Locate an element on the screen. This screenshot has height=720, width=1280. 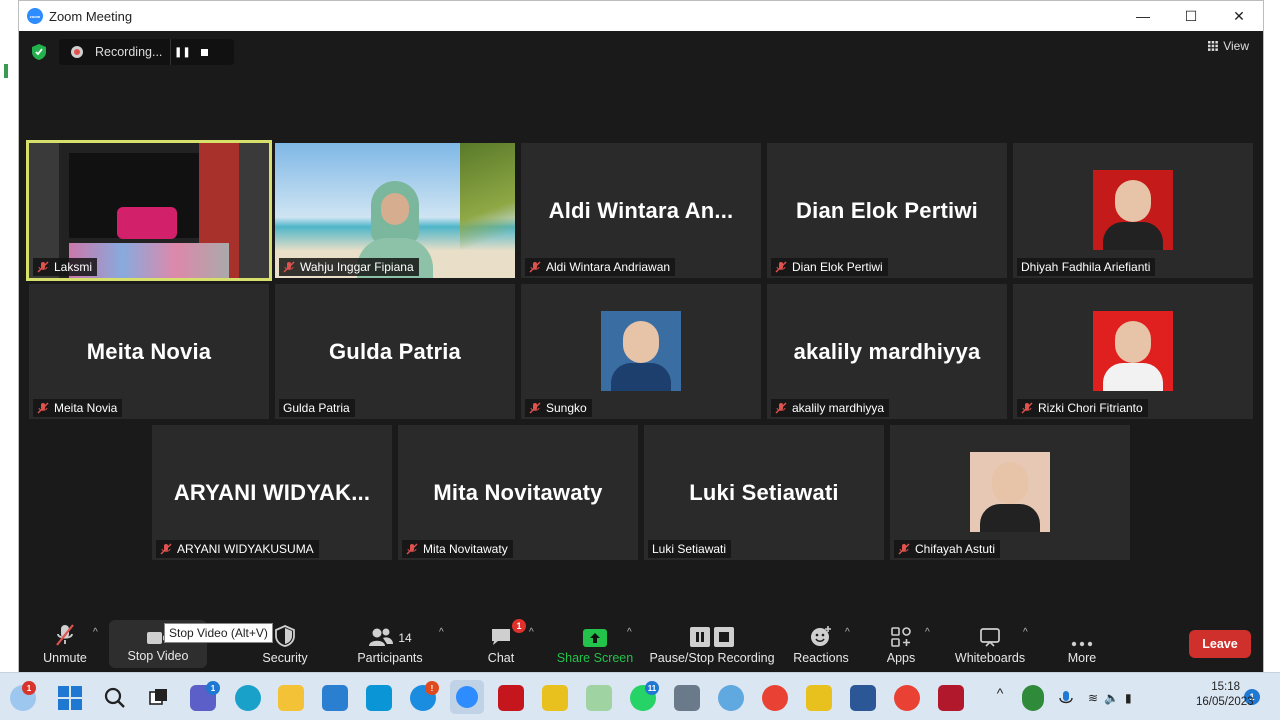
participant-tile: akalily mardhiyya akalily mardhiyya is located at coordinates (887, 351).